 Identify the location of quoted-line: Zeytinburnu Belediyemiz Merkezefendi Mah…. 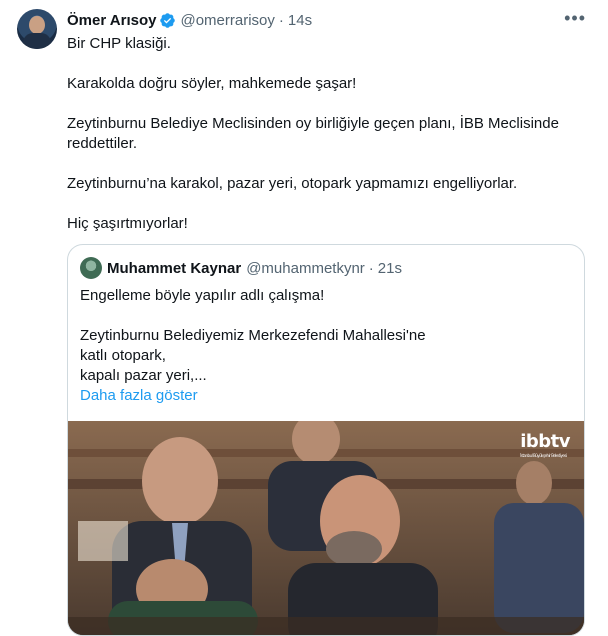
(253, 335).